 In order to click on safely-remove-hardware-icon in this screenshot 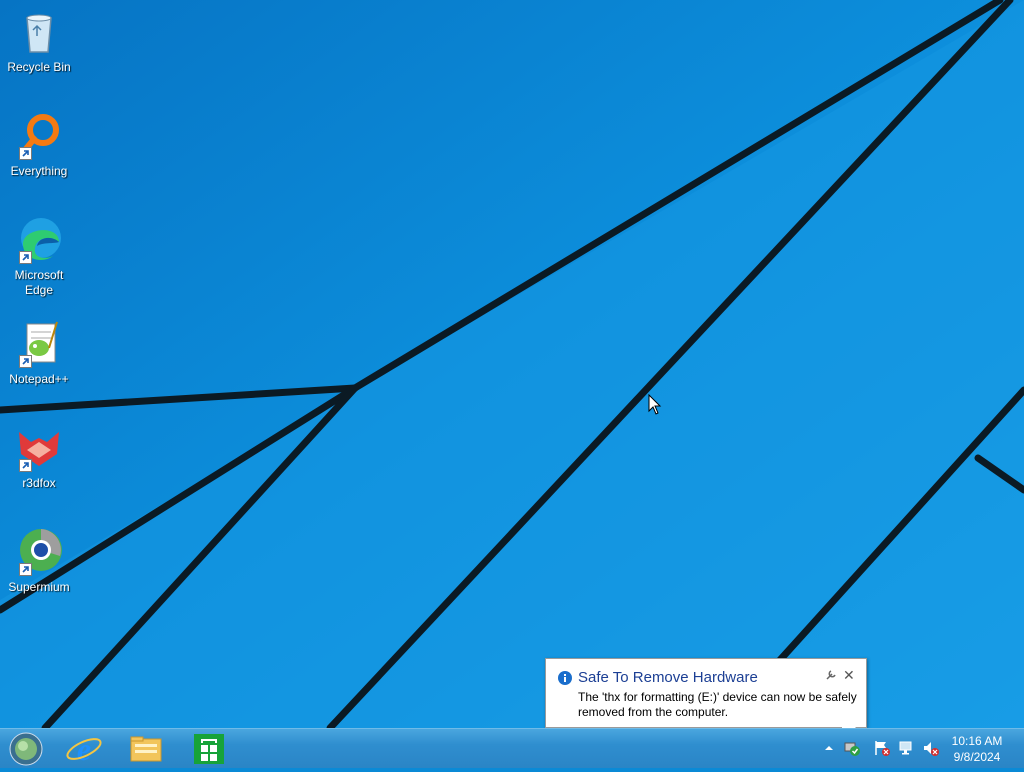, I will do `click(852, 749)`.